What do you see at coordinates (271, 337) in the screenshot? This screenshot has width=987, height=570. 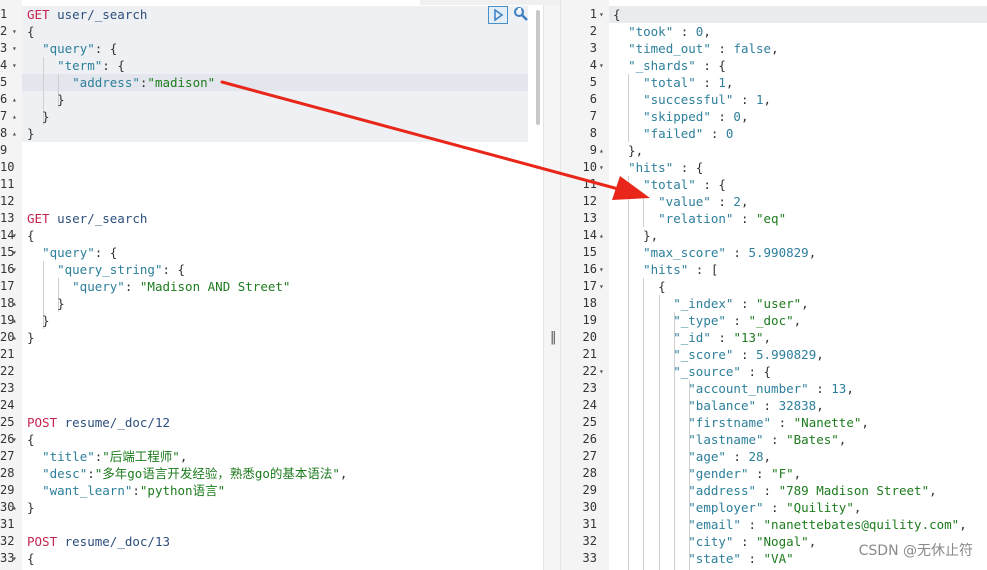 I see `code-line: 20 ▴}` at bounding box center [271, 337].